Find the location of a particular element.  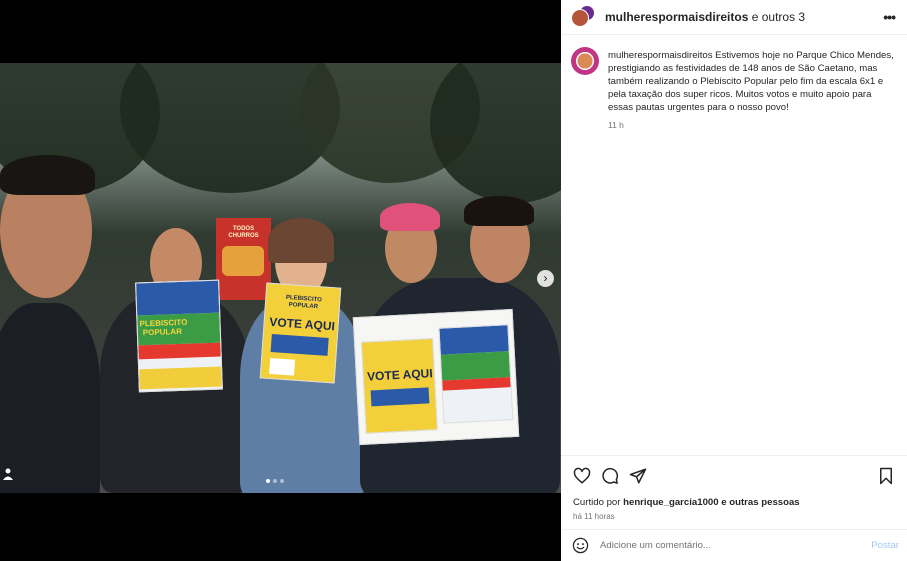

person-5-hair is located at coordinates (499, 211).